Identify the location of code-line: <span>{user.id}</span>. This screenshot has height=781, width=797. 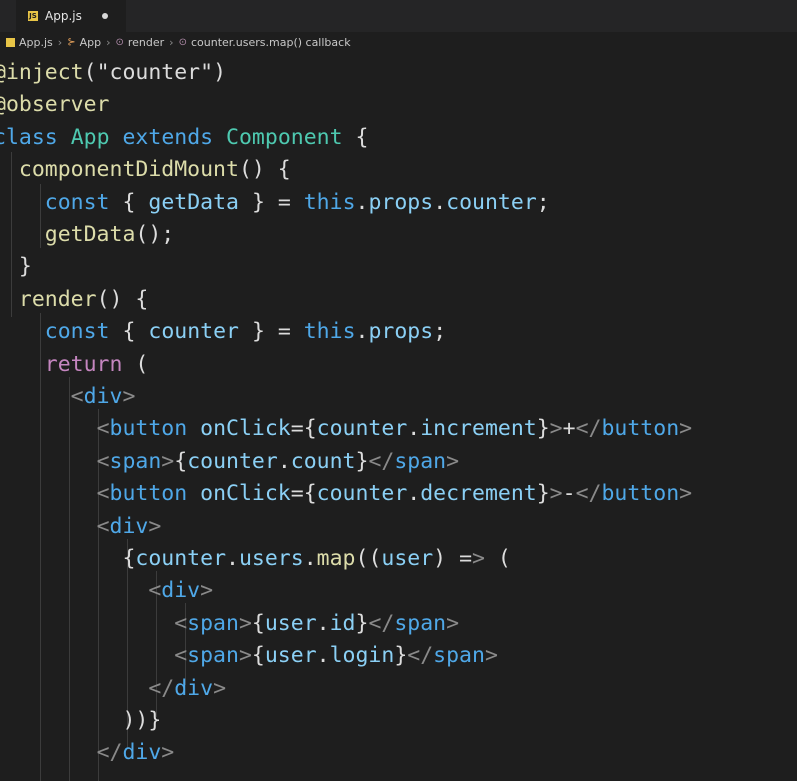
(229, 624).